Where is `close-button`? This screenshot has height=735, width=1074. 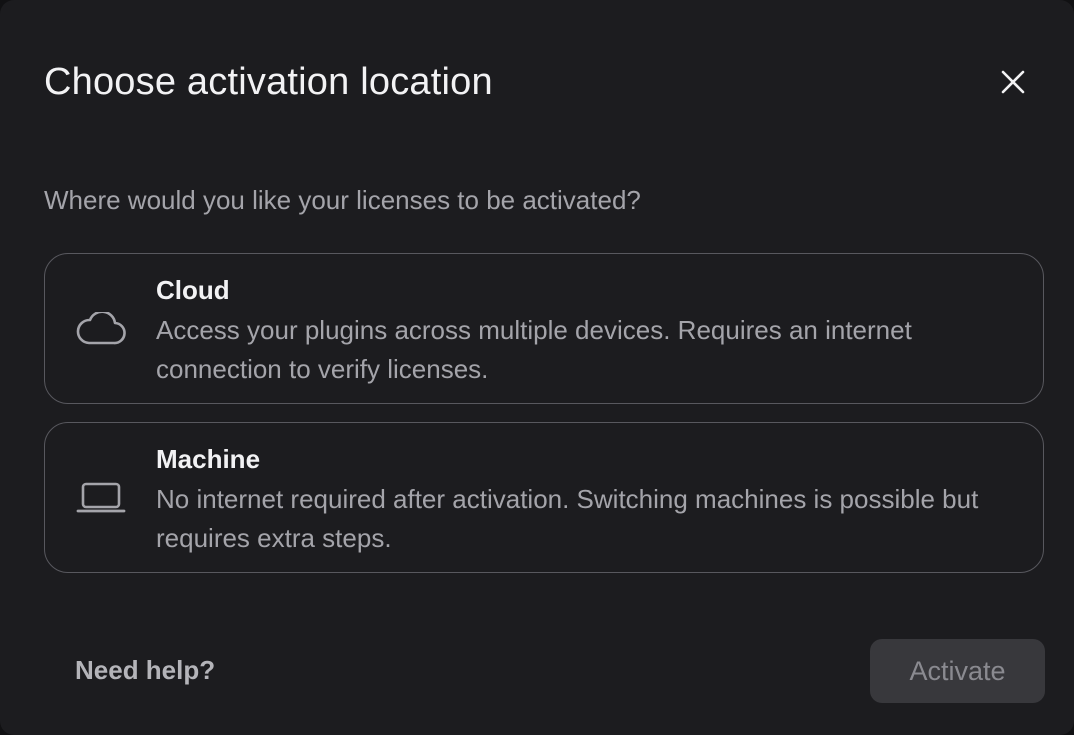 close-button is located at coordinates (1013, 82).